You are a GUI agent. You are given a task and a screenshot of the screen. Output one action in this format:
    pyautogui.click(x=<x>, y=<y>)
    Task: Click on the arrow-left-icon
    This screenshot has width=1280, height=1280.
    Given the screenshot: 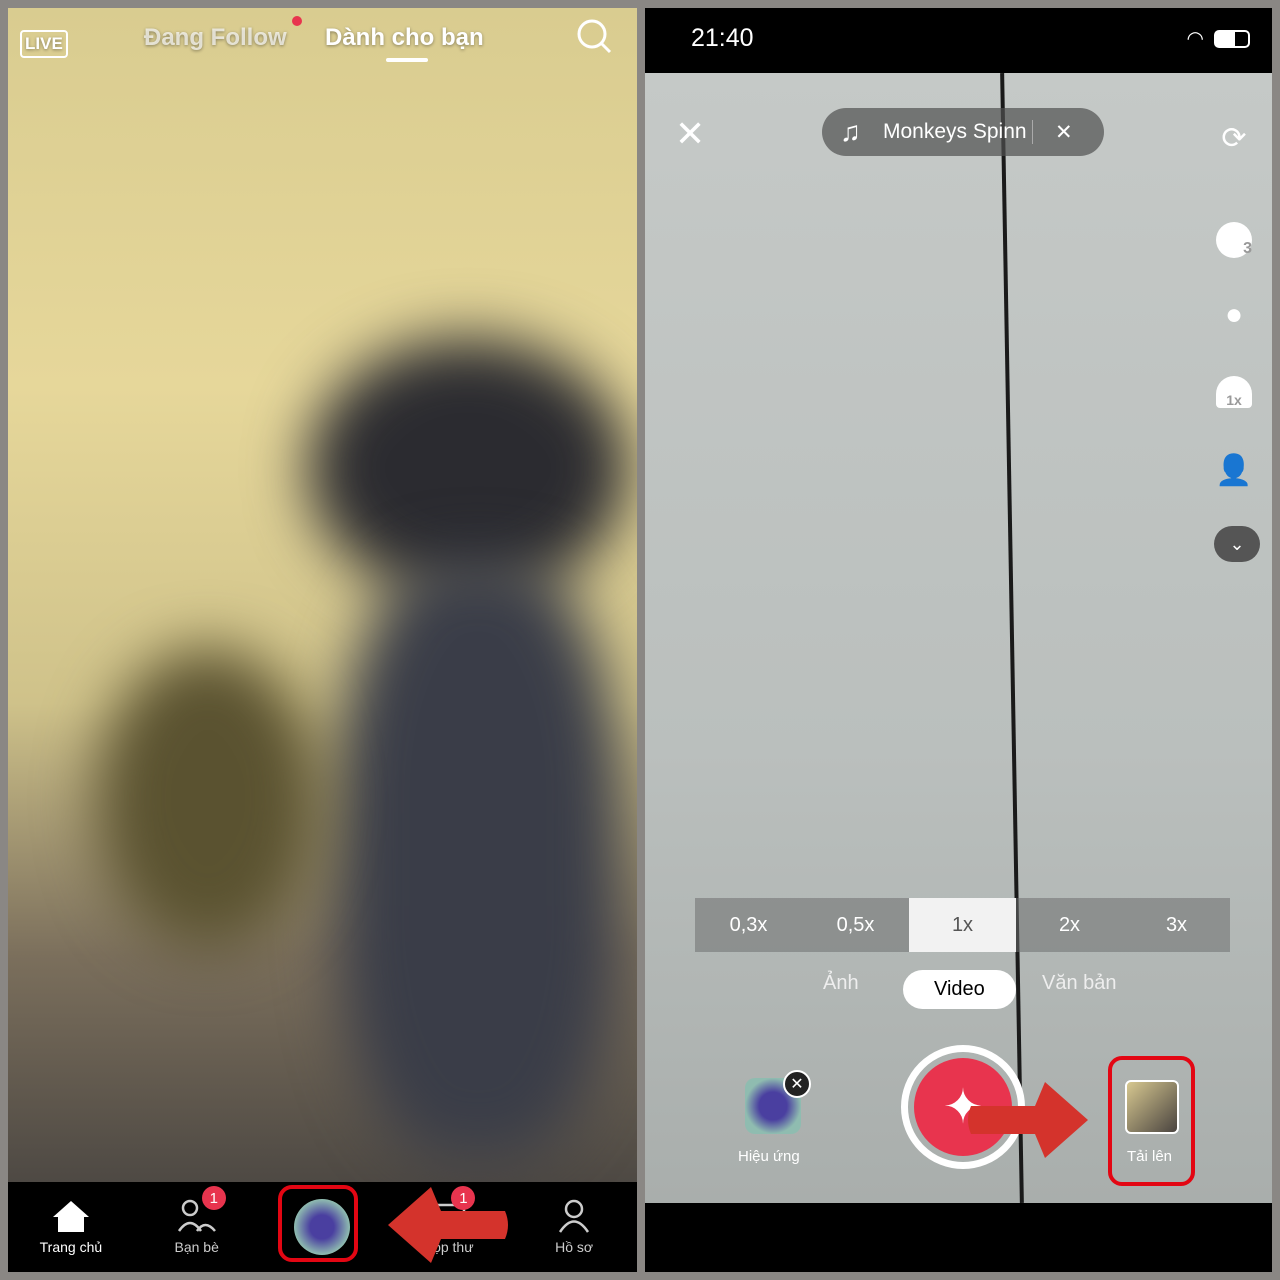 What is the action you would take?
    pyautogui.click(x=448, y=1225)
    